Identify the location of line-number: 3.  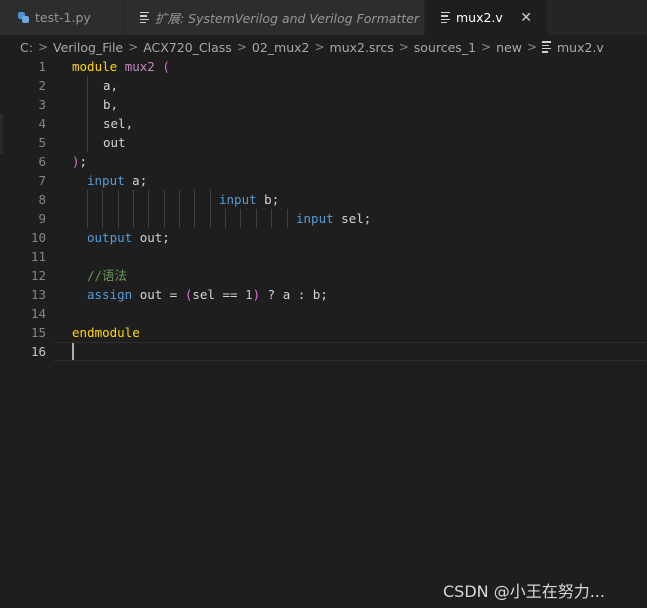
(42, 104).